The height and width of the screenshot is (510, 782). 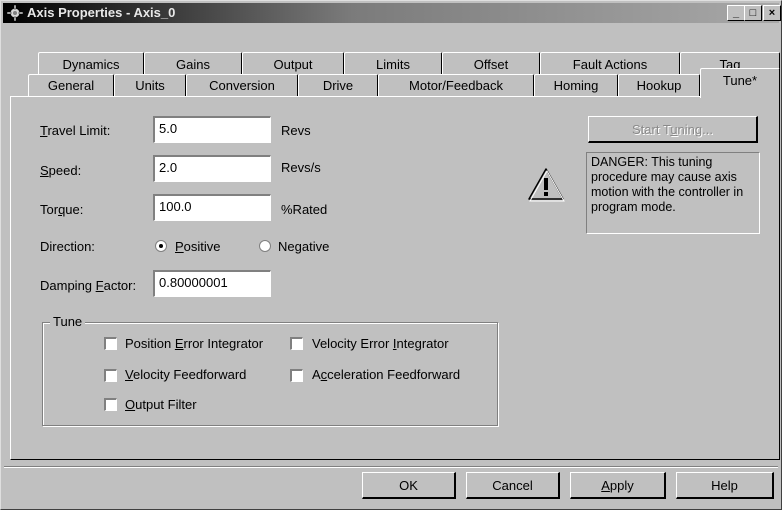 What do you see at coordinates (296, 130) in the screenshot?
I see `travel-limit-unit: Revs` at bounding box center [296, 130].